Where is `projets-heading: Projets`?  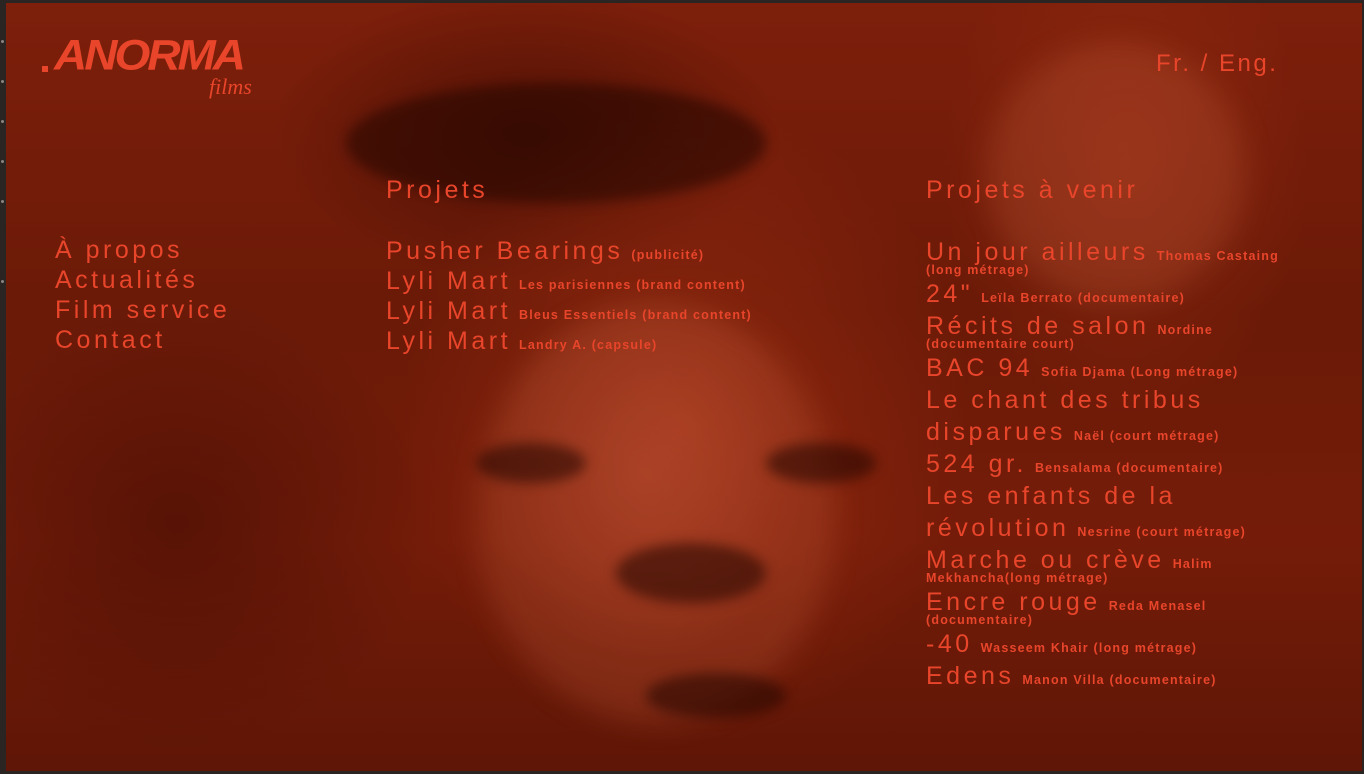
projets-heading: Projets is located at coordinates (437, 190).